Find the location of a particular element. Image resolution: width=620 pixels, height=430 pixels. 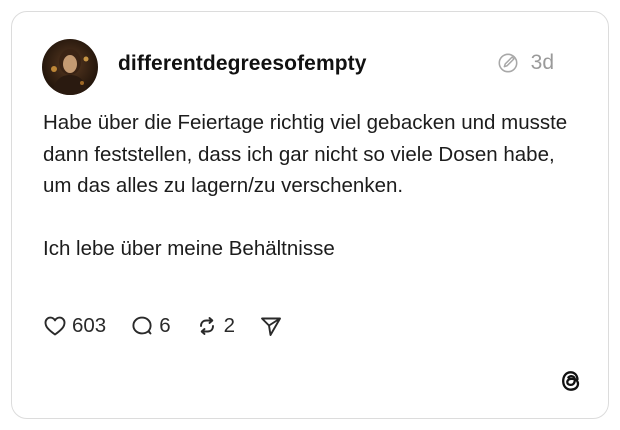

repost-icon is located at coordinates (206, 326).